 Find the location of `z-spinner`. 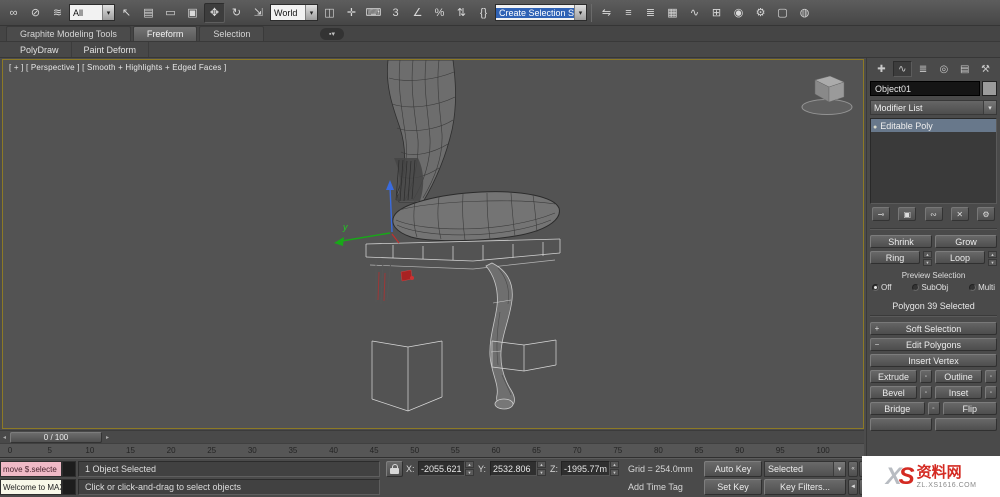

z-spinner is located at coordinates (614, 468).